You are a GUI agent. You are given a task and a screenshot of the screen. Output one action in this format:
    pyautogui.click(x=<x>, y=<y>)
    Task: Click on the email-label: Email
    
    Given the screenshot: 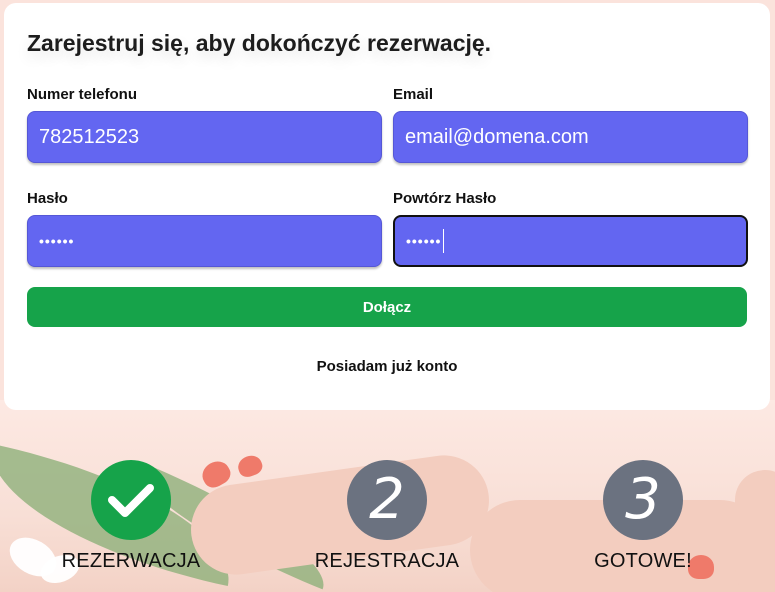 What is the action you would take?
    pyautogui.click(x=413, y=94)
    